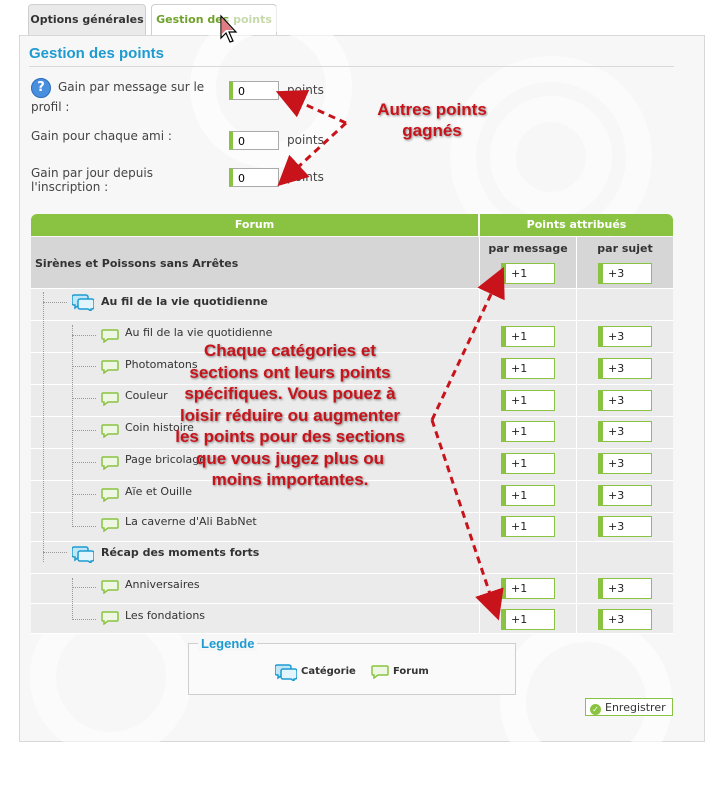 The image size is (707, 788). What do you see at coordinates (180, 552) in the screenshot?
I see `category-name: Récap des moments forts` at bounding box center [180, 552].